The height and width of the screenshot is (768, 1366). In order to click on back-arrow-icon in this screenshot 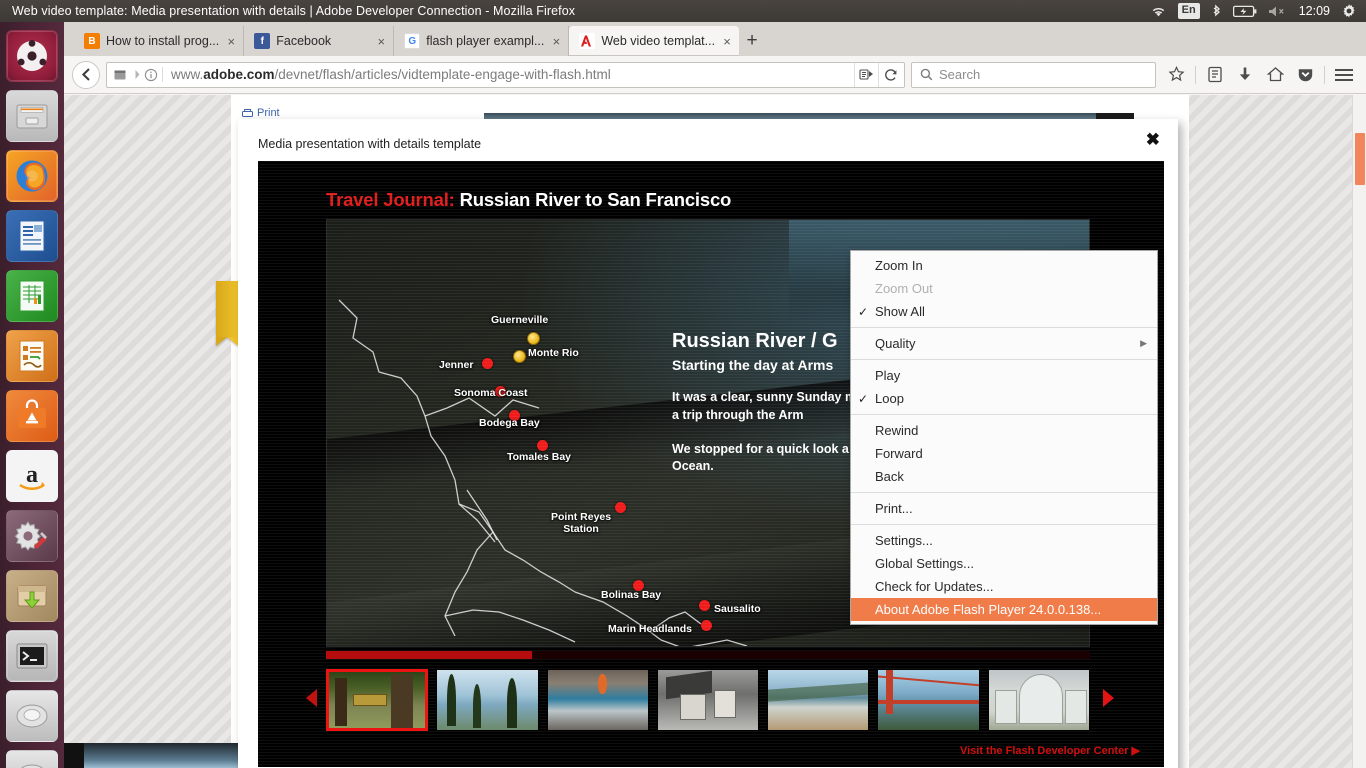, I will do `click(86, 74)`.